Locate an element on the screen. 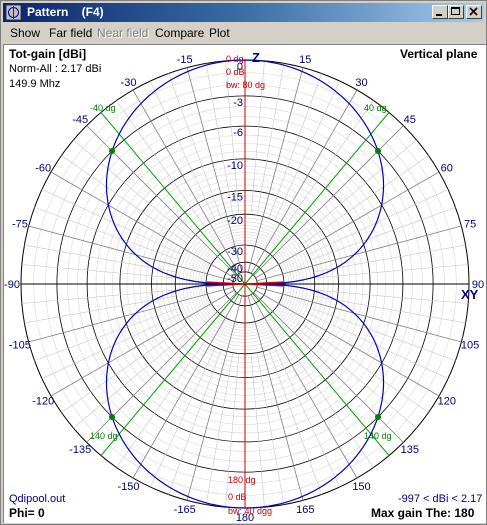 The height and width of the screenshot is (525, 487). close-icon is located at coordinates (473, 11).